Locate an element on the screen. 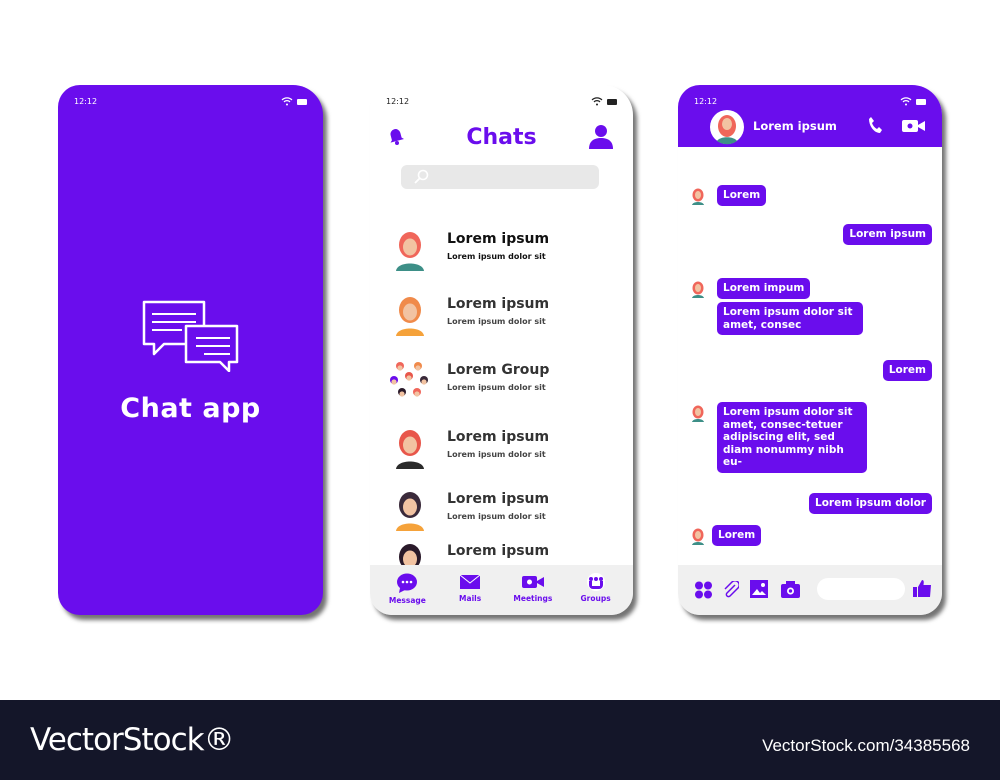  received-message: Lorem ipsum dolor sit amet, consec is located at coordinates (790, 318).